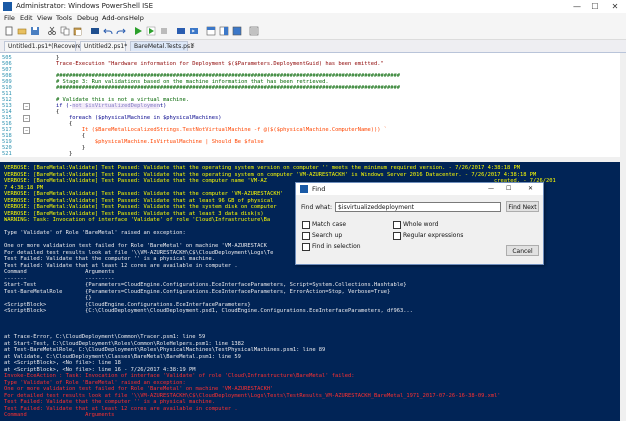 This screenshot has width=626, height=421. I want to click on regex-label: Regular expressions, so click(433, 235).